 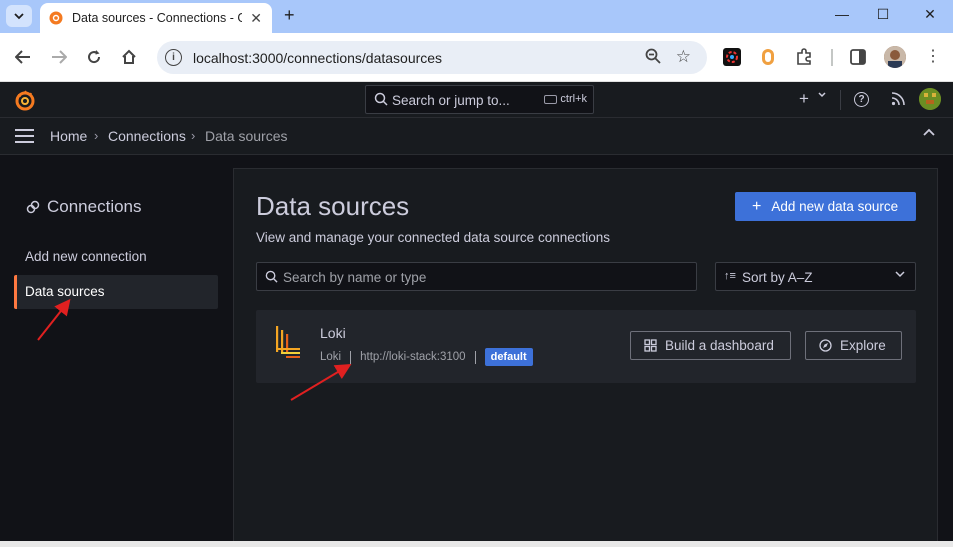 I want to click on close-window-button: ✕, so click(x=930, y=14).